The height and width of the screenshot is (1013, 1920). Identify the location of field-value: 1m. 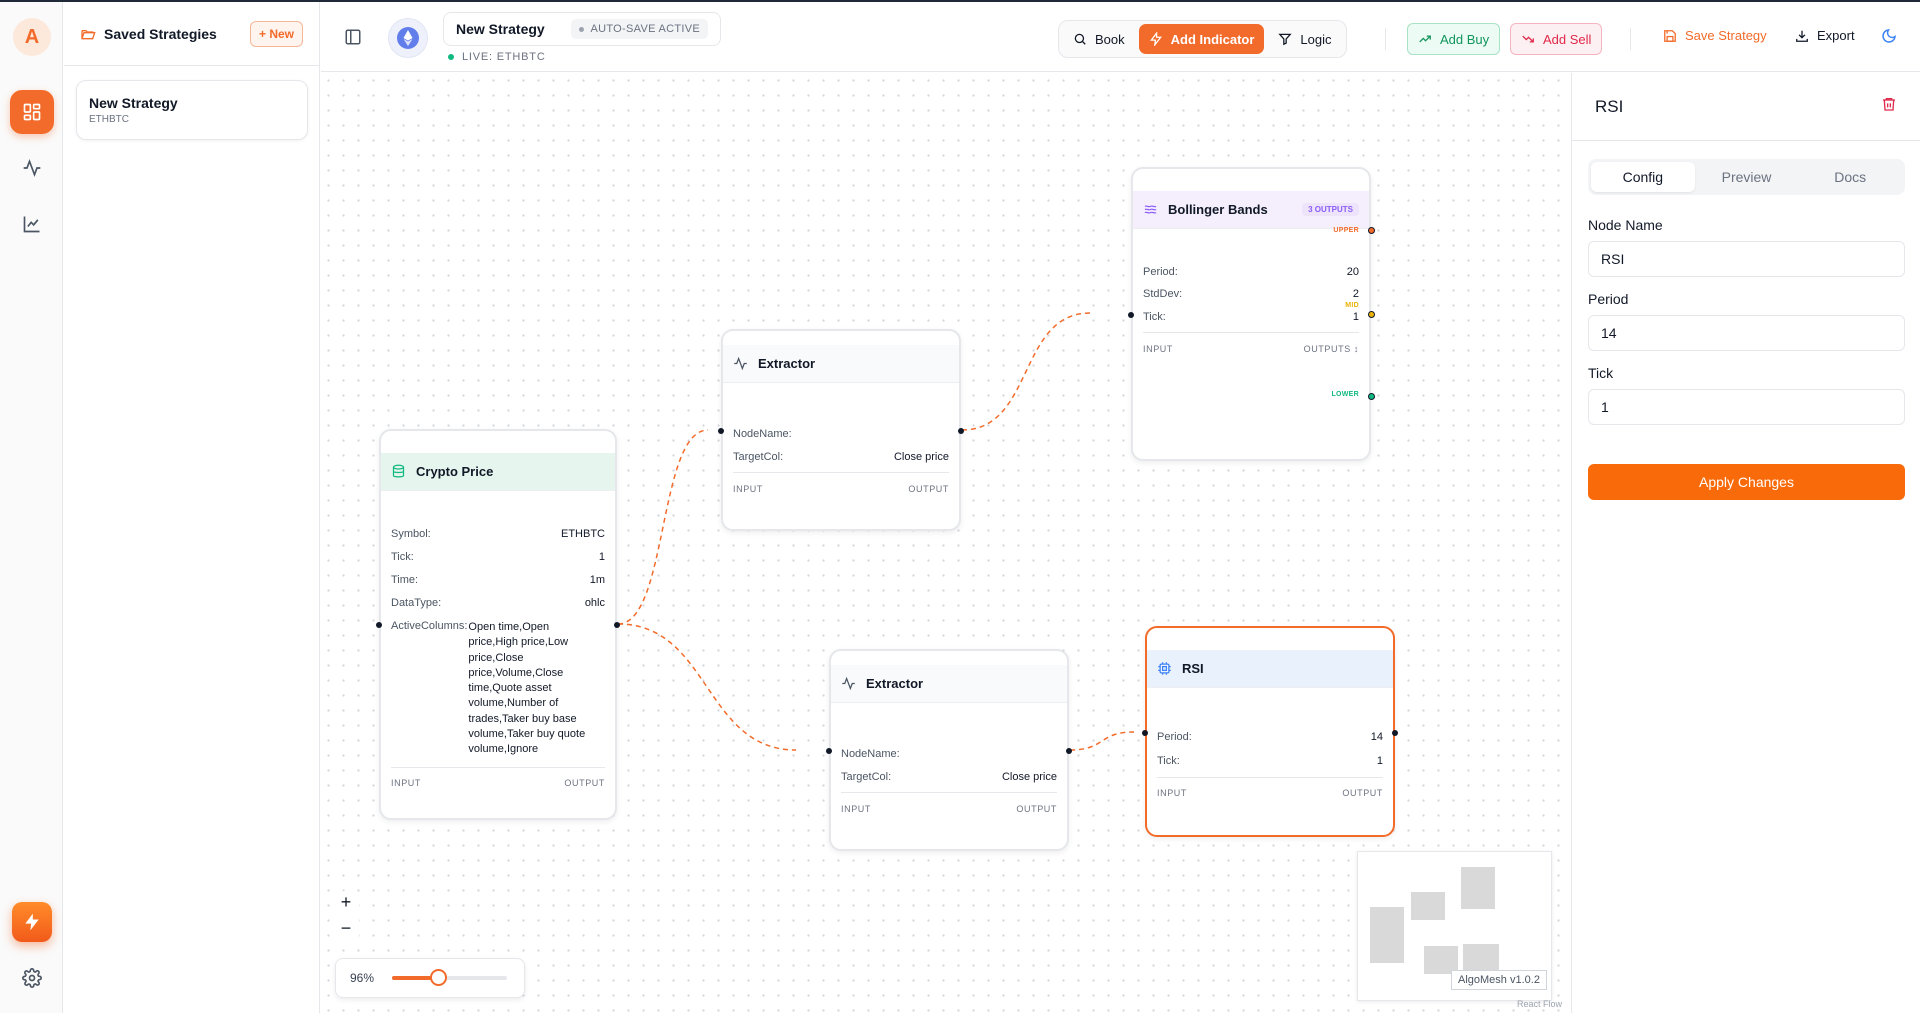
(597, 580).